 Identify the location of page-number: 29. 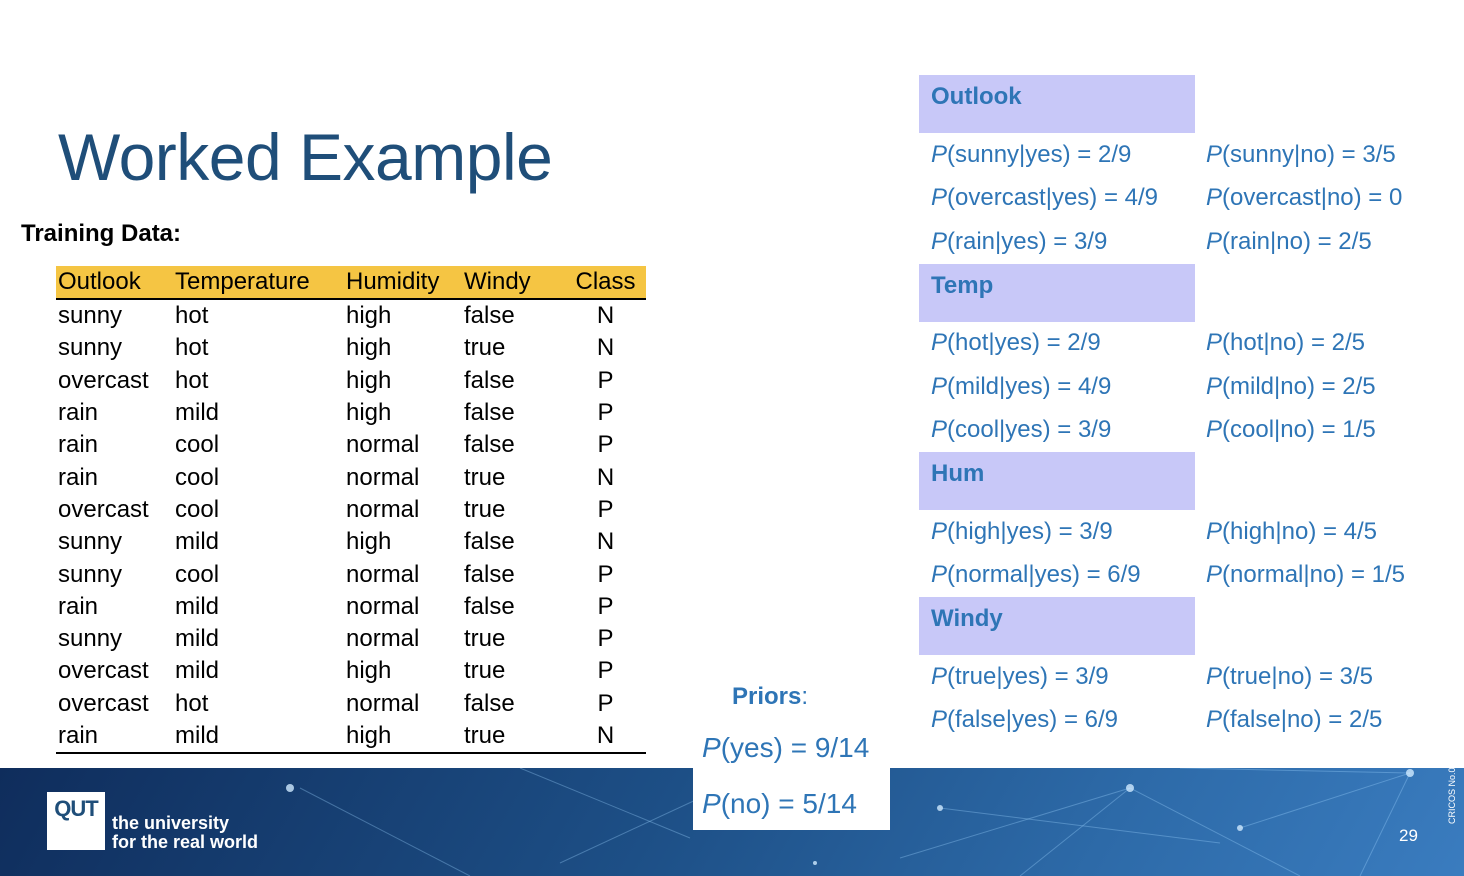
(1408, 835).